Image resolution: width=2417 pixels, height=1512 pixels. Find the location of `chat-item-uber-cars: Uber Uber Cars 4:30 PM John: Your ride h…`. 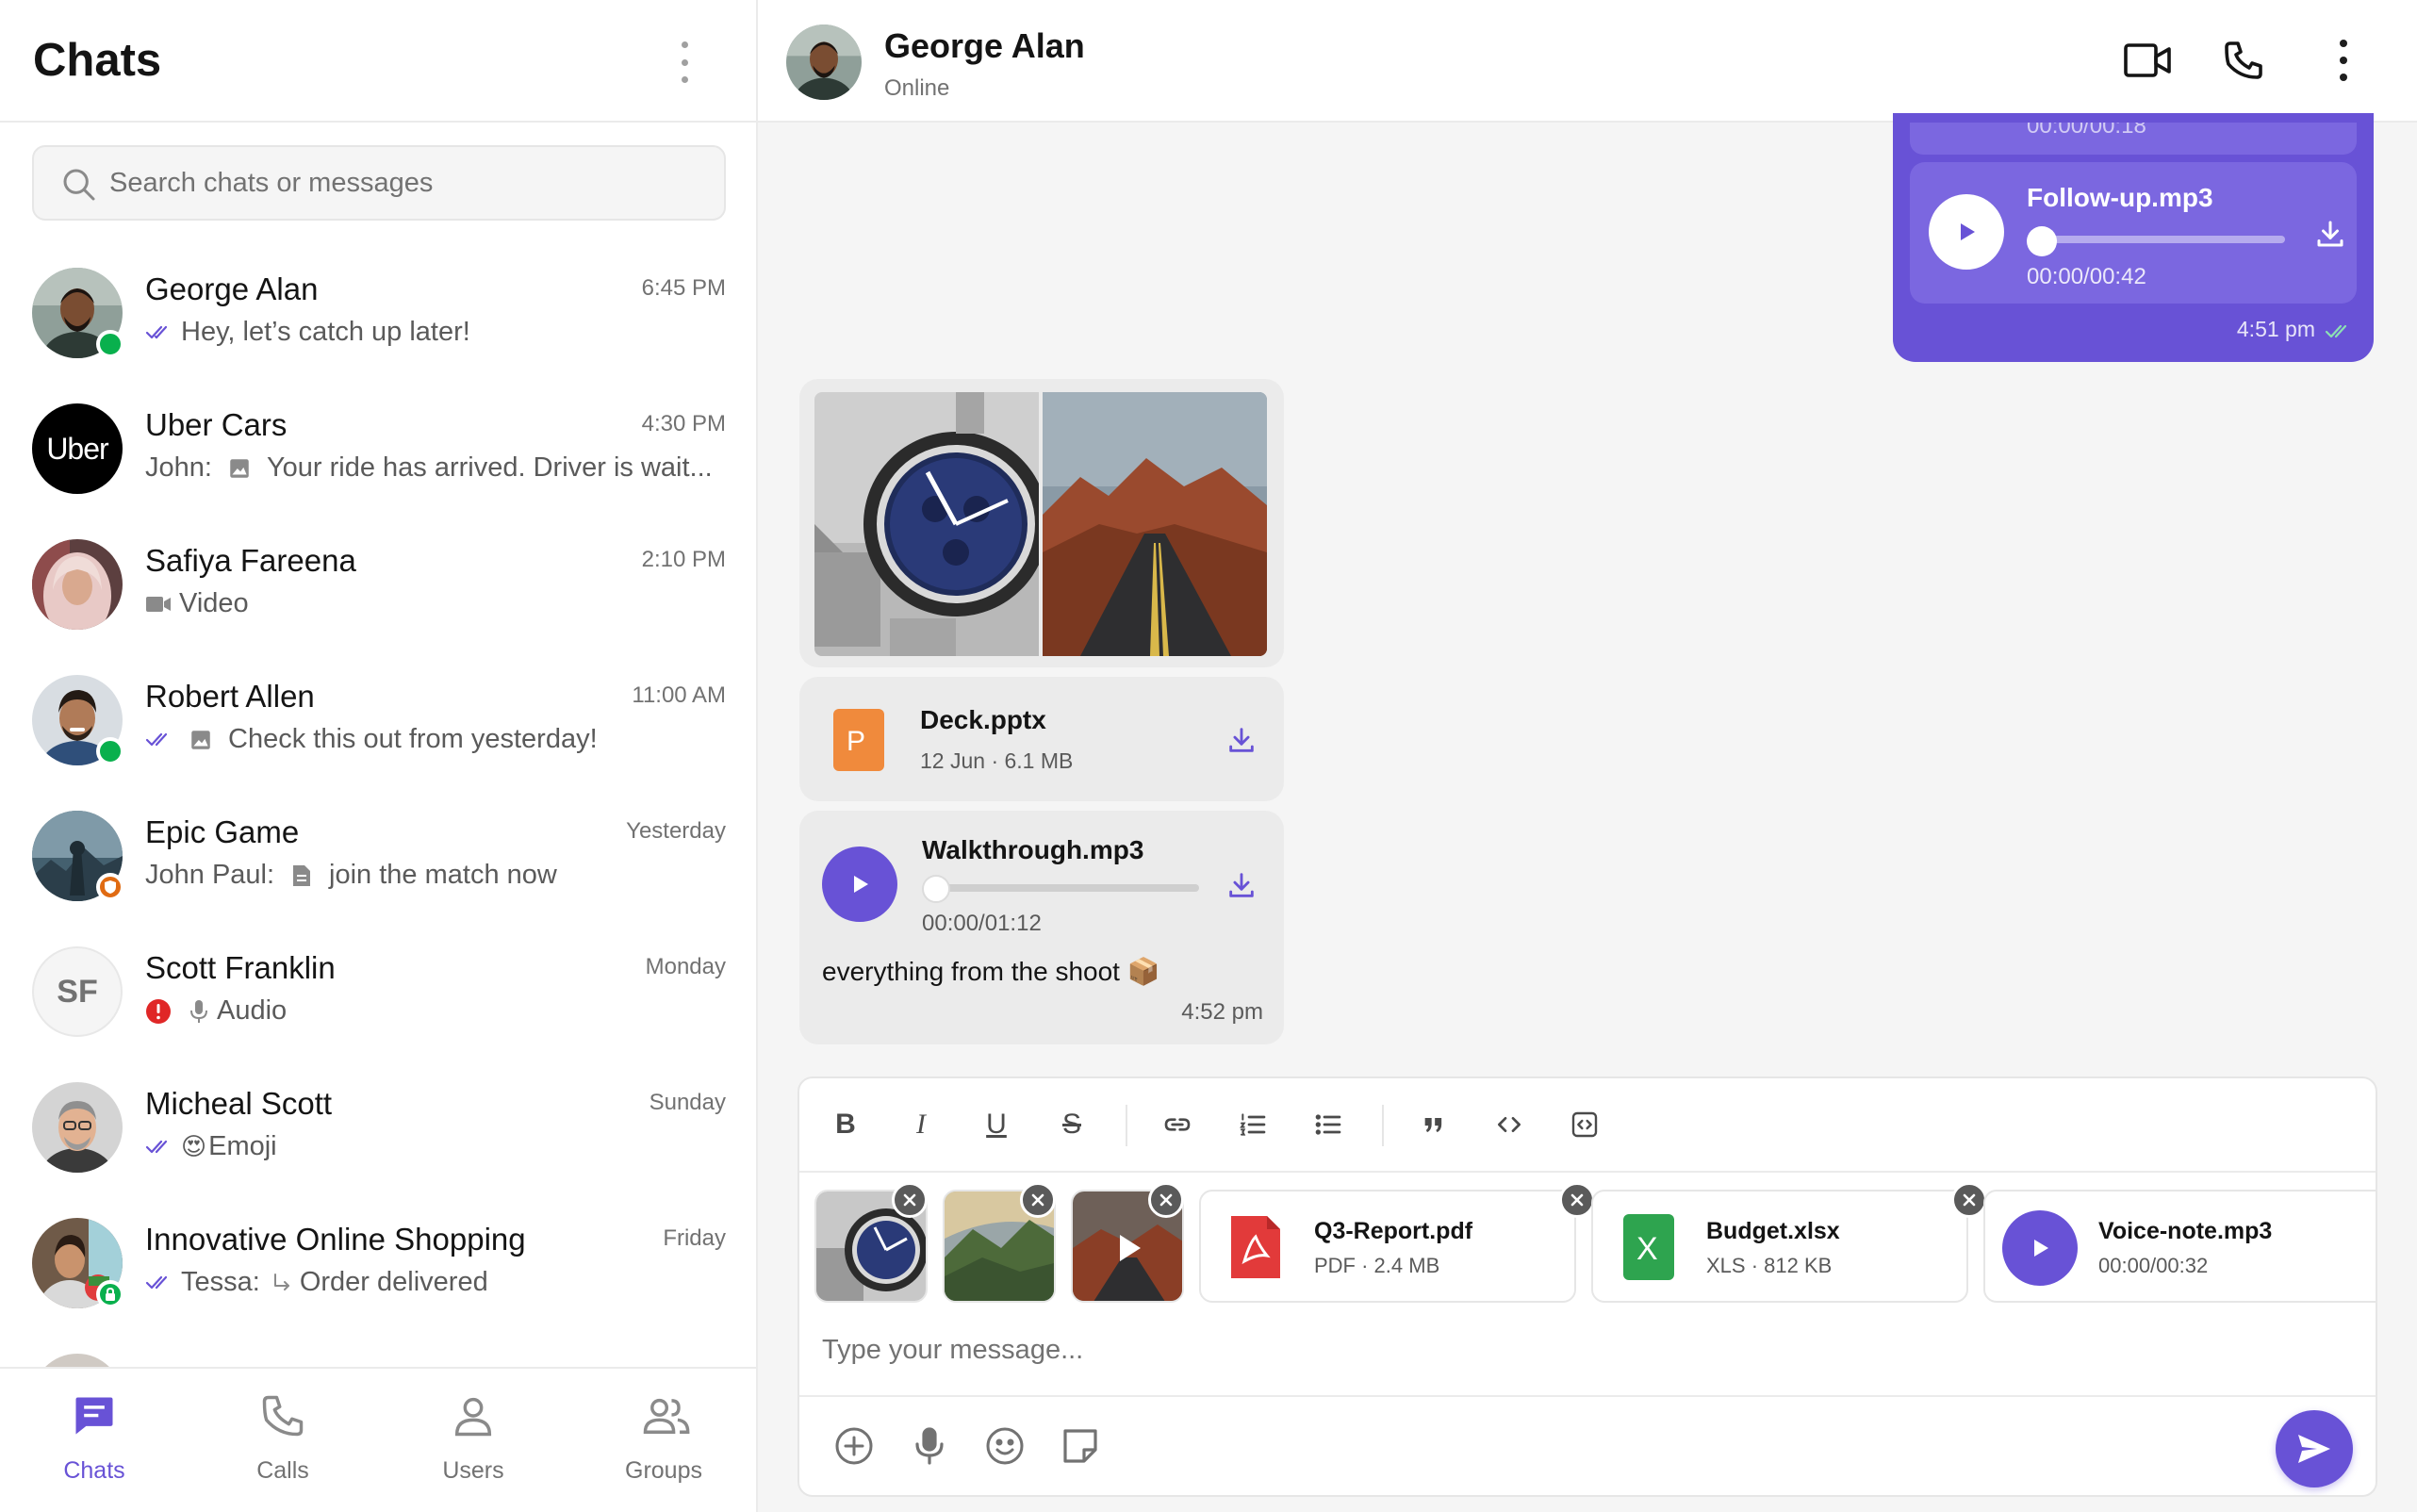

chat-item-uber-cars: Uber Uber Cars 4:30 PM John: Your ride h… is located at coordinates (378, 454).